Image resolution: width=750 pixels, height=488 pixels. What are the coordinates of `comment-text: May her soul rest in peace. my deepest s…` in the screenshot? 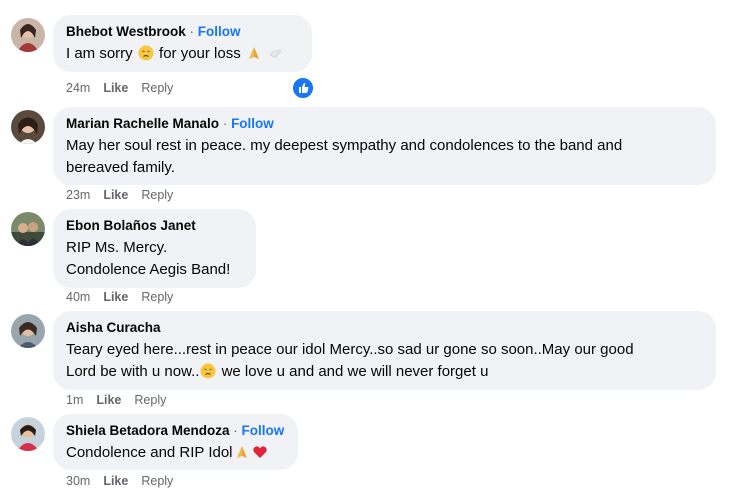 It's located at (344, 156).